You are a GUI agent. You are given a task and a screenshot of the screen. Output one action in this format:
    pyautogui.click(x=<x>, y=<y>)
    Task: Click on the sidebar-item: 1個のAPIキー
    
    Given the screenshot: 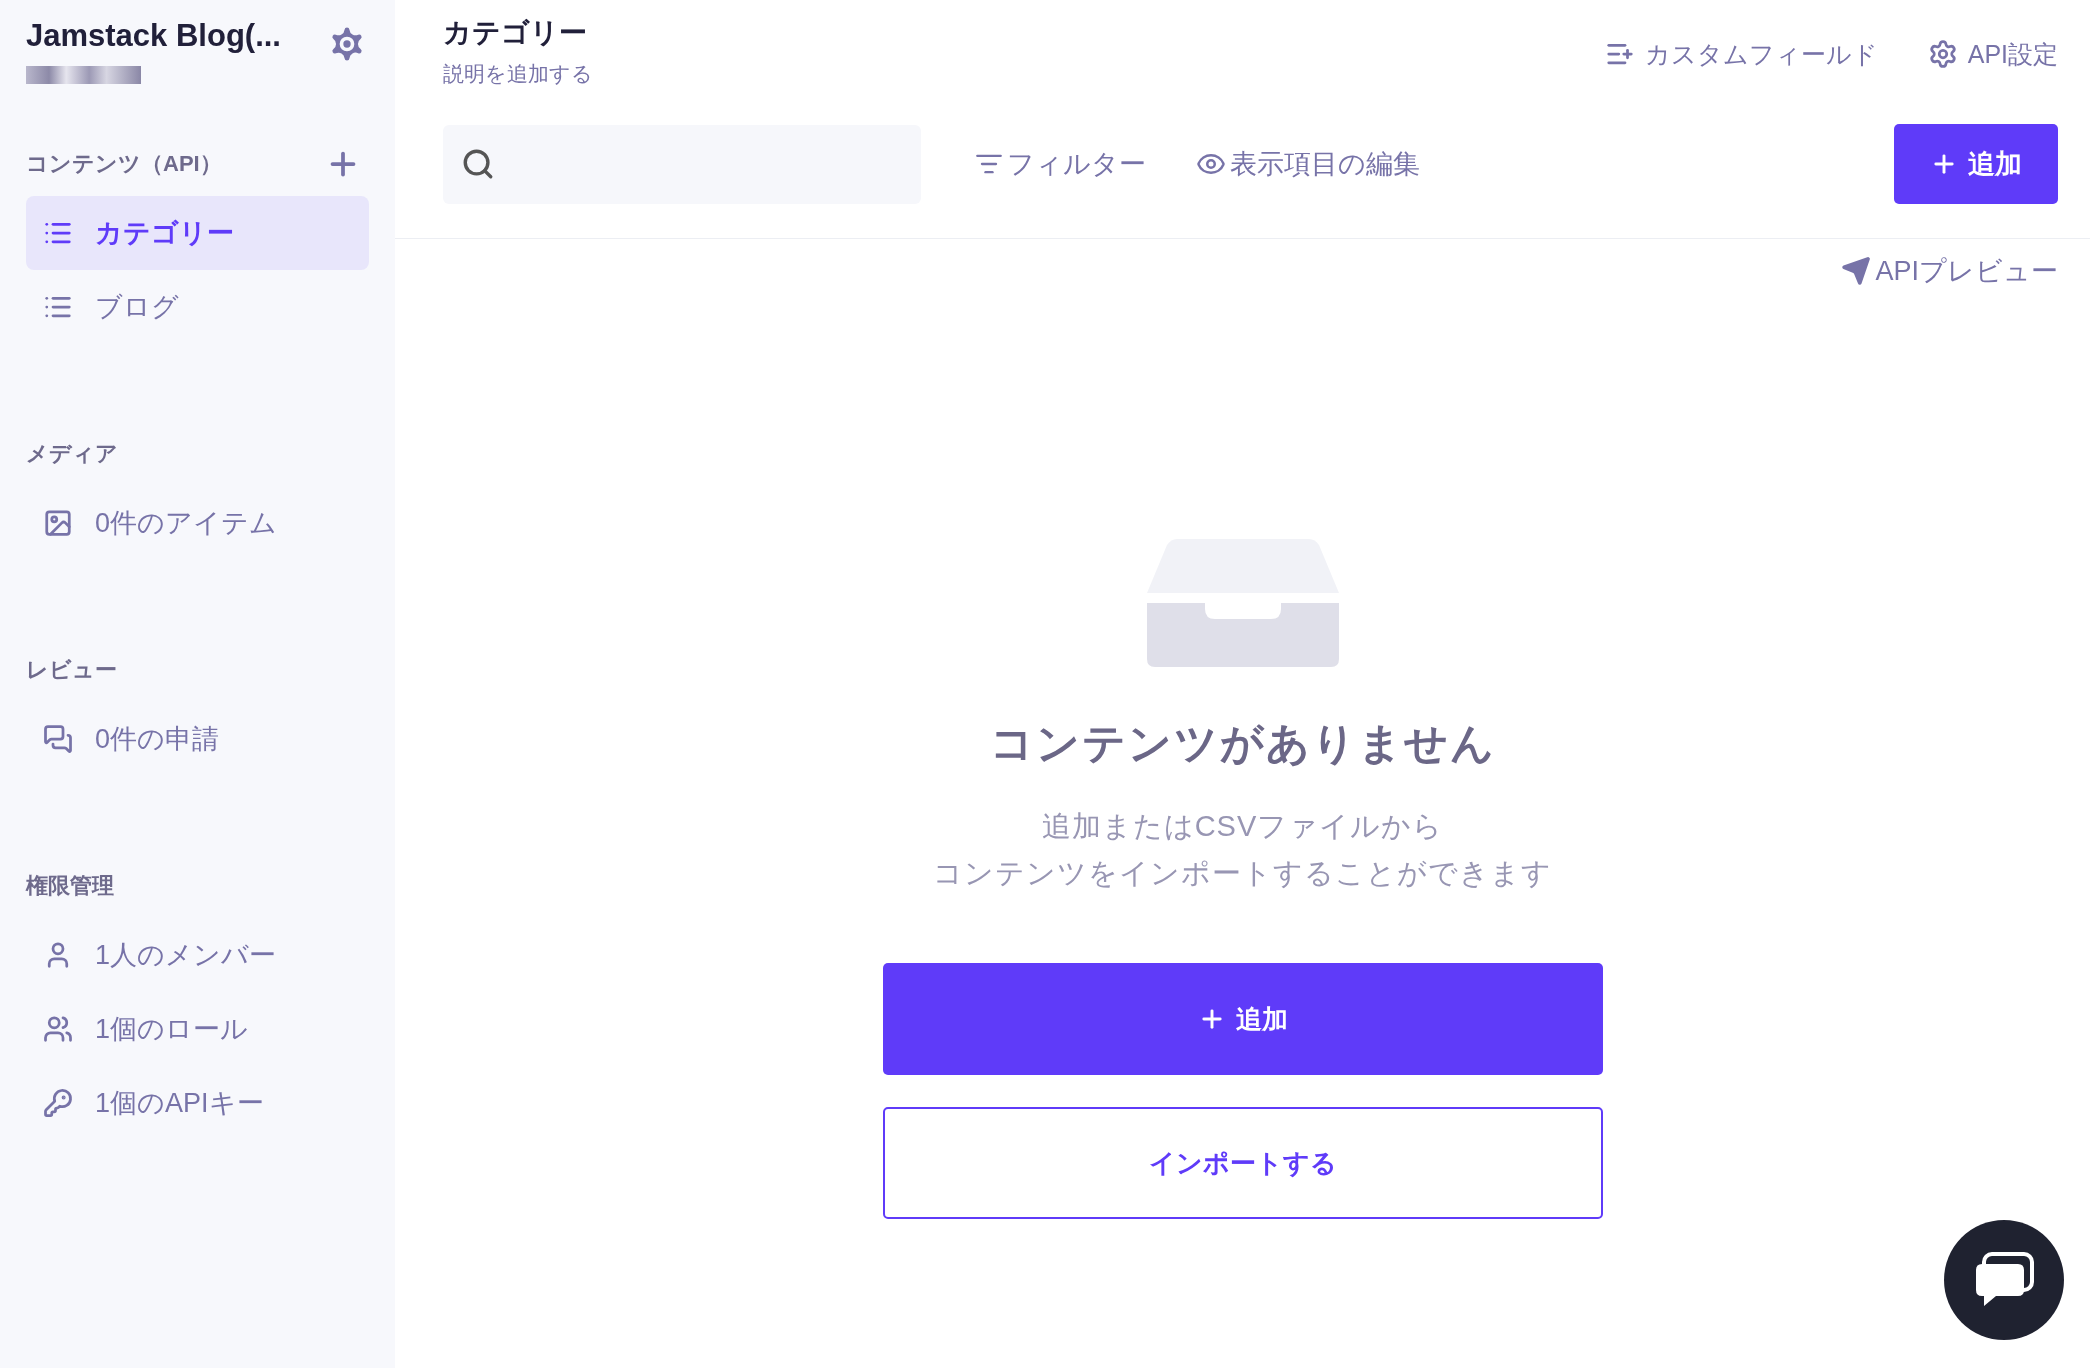 What is the action you would take?
    pyautogui.click(x=197, y=1103)
    